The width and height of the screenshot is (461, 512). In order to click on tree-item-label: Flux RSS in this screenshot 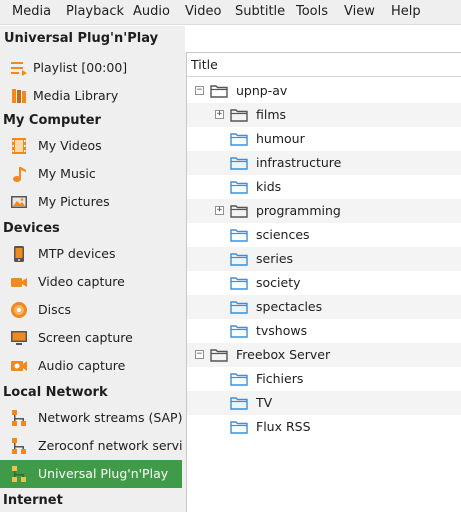, I will do `click(283, 426)`.